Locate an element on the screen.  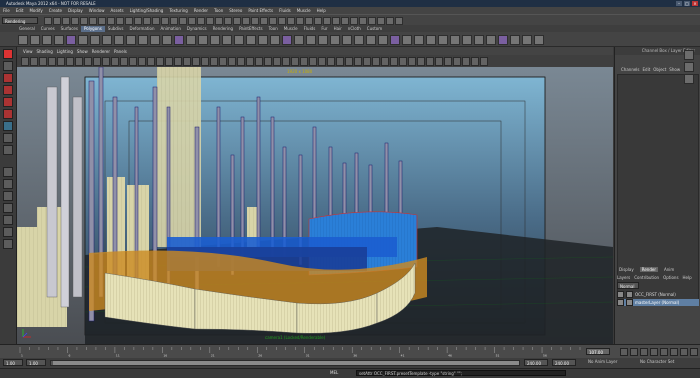
shelf-tab-general: General is located at coordinates (27, 29).